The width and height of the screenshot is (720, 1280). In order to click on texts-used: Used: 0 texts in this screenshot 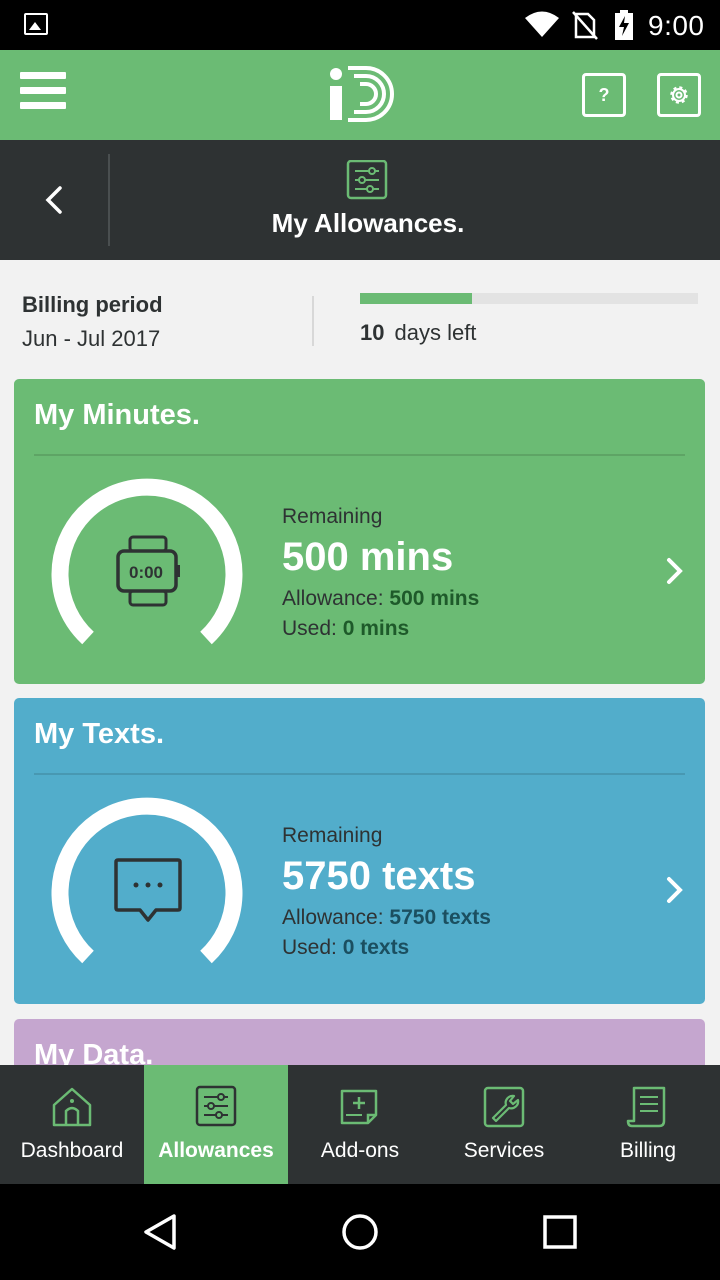, I will do `click(345, 948)`.